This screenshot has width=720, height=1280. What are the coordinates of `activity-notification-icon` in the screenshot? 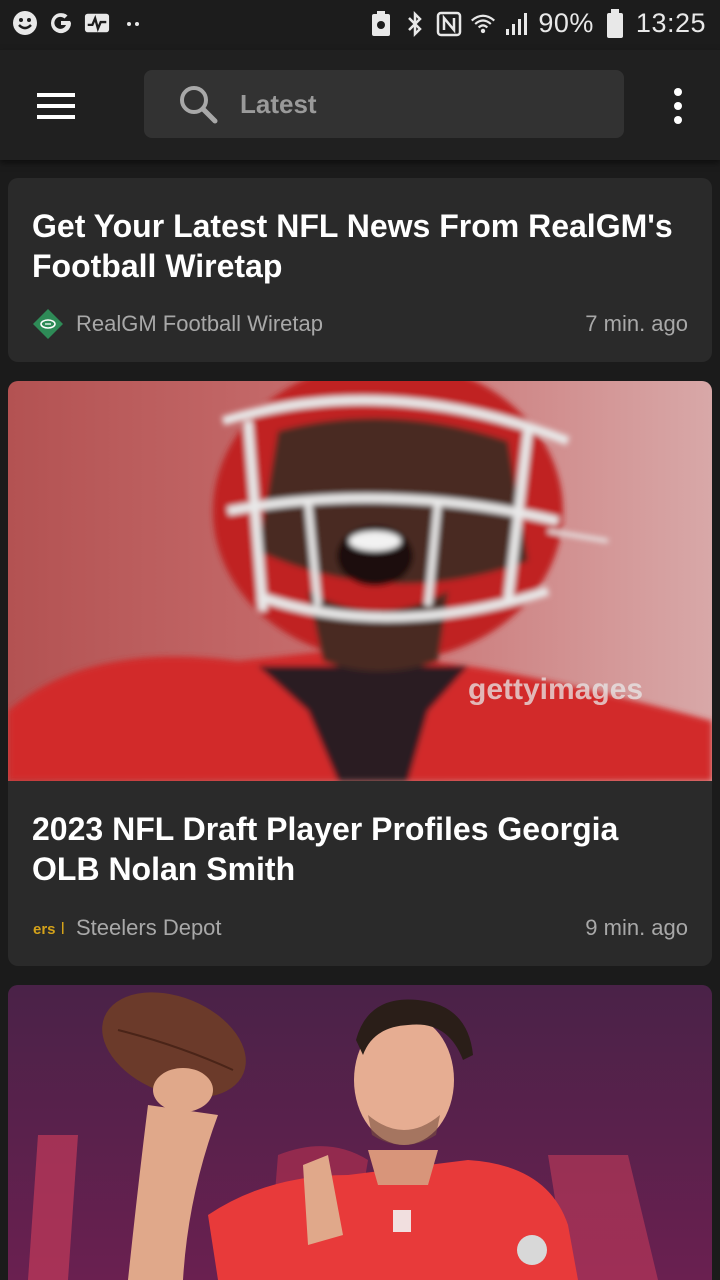 It's located at (97, 23).